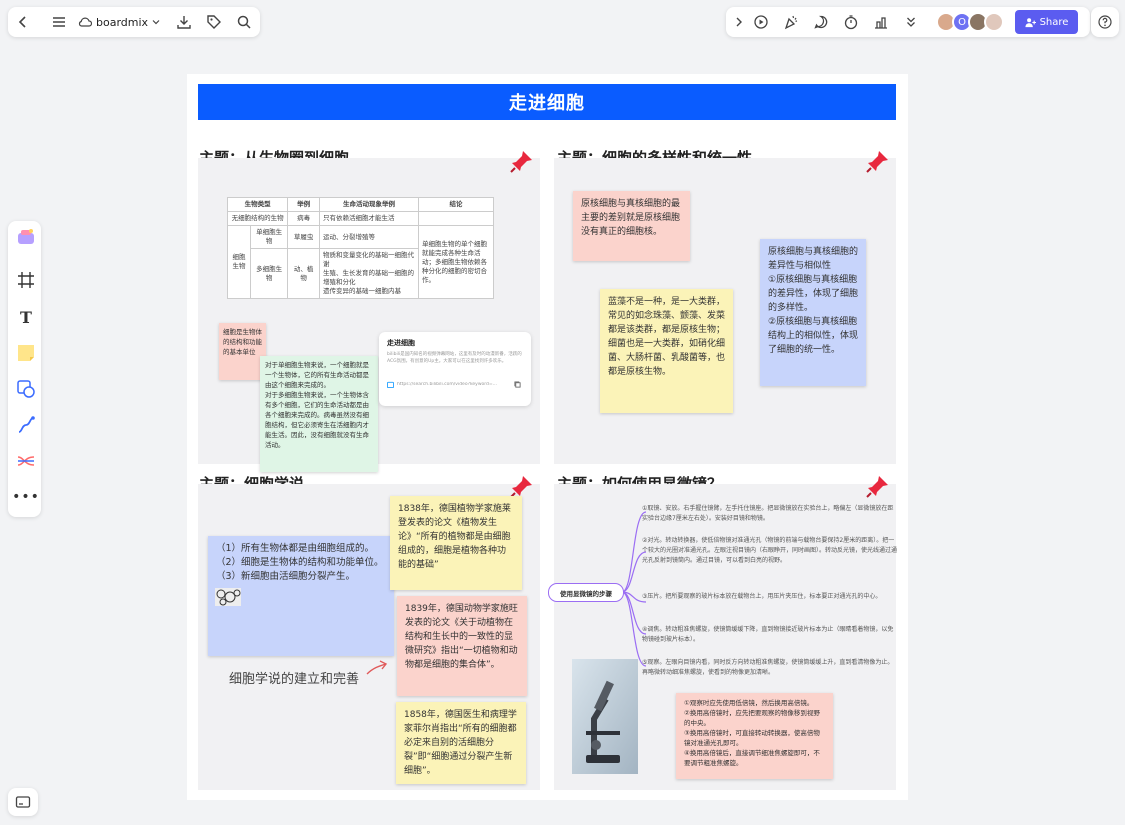  I want to click on help-icon, so click(1105, 22).